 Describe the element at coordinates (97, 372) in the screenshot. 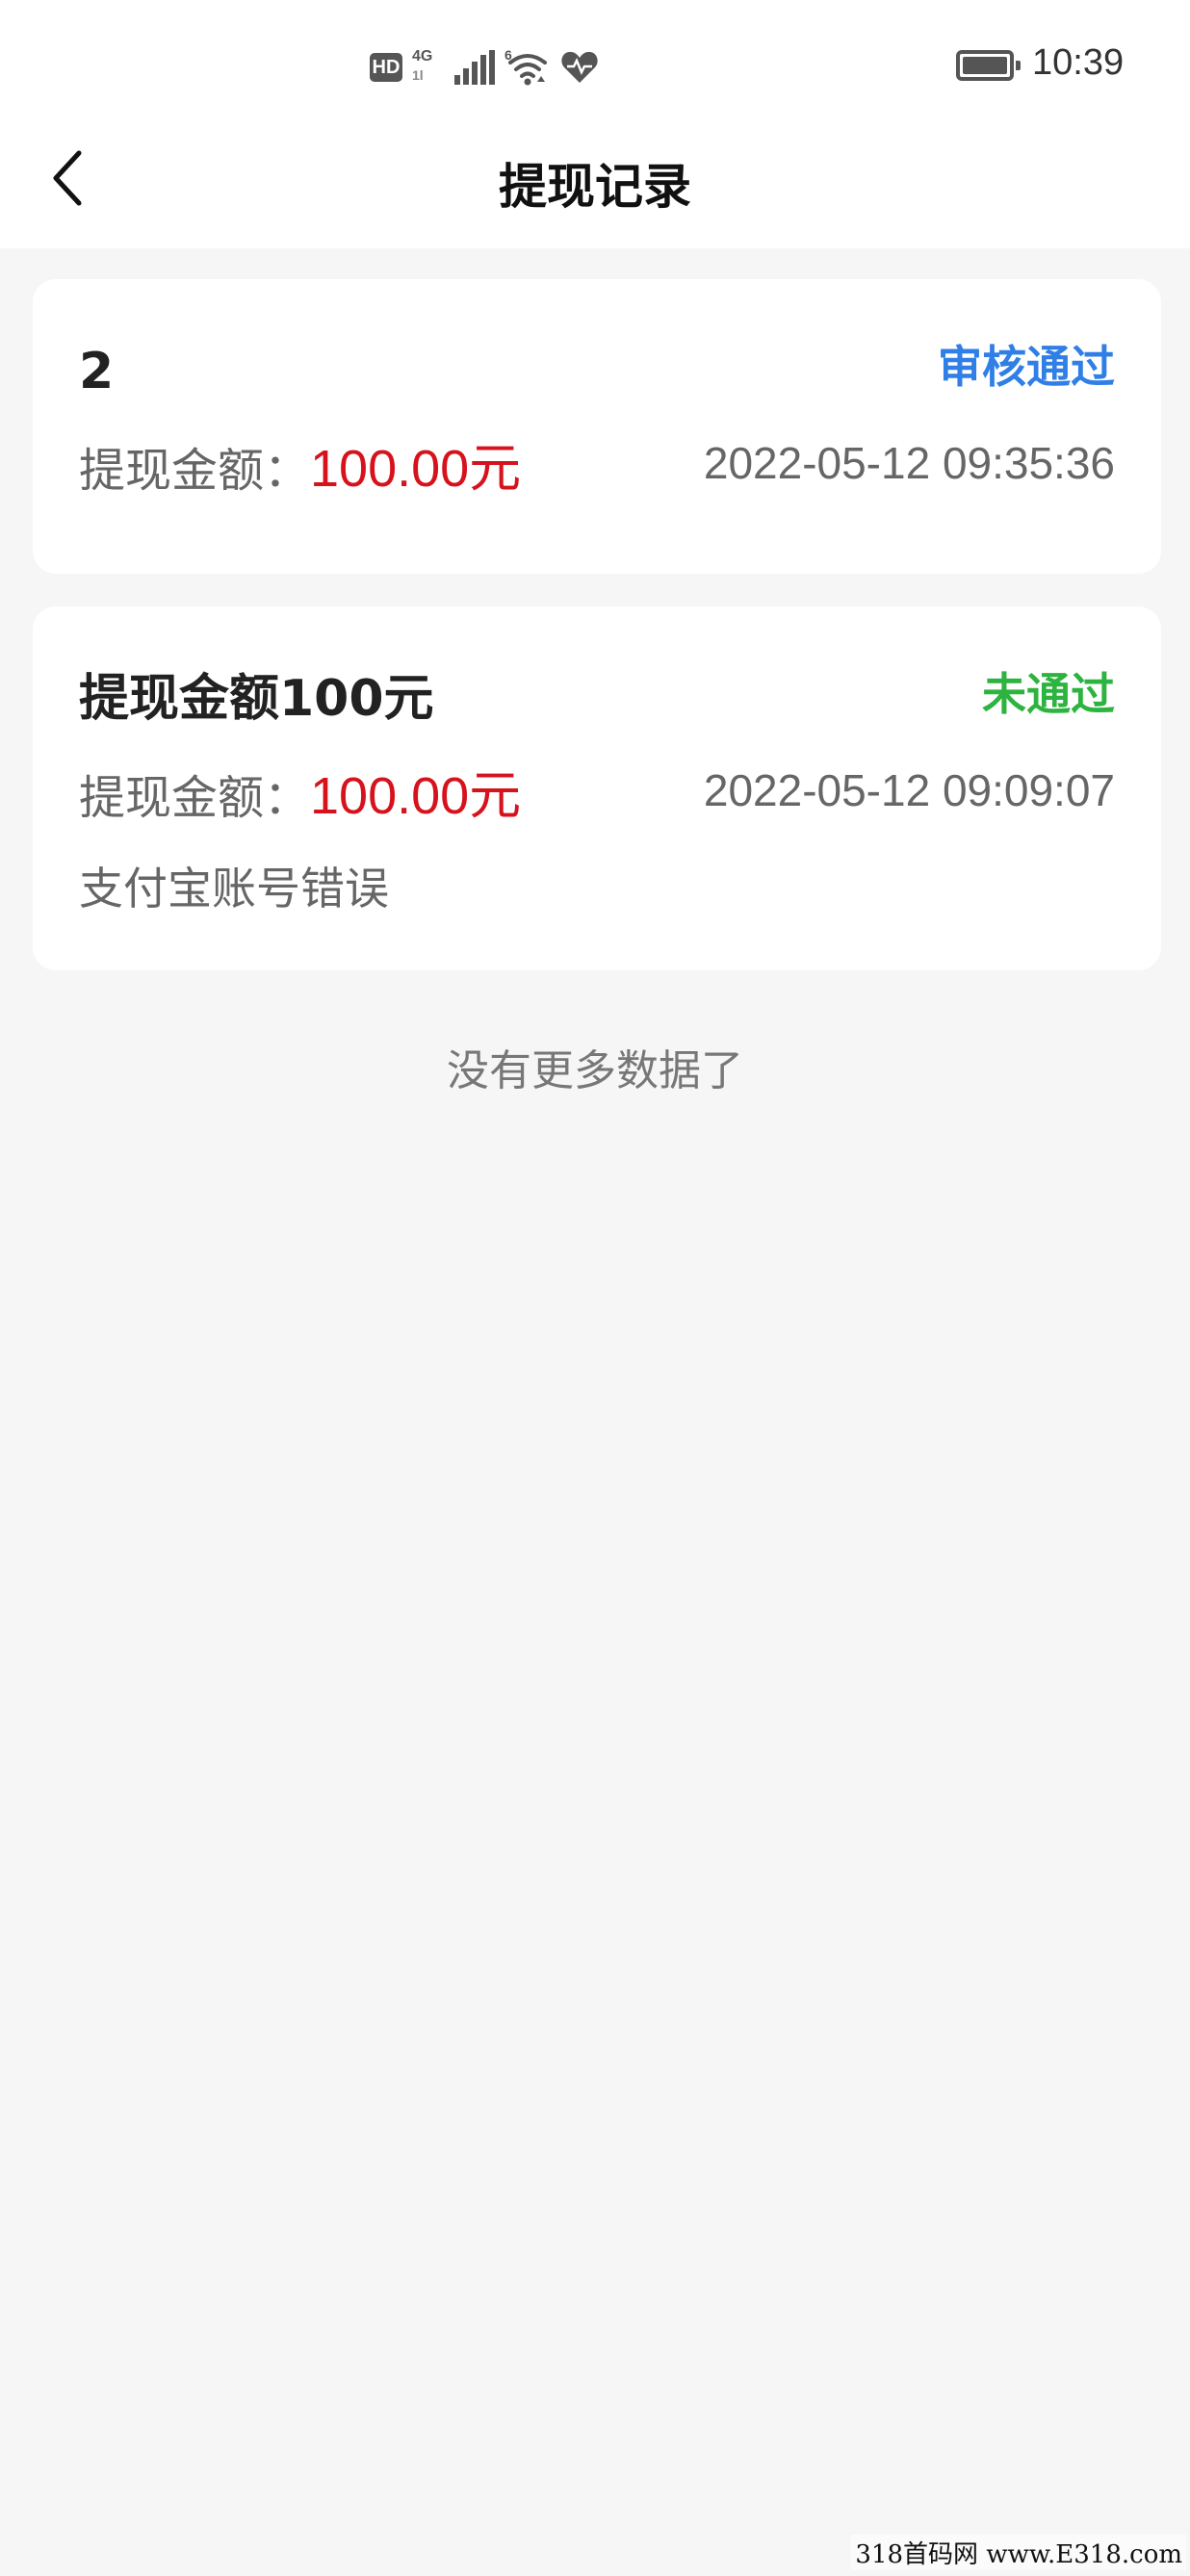

I see `record-title: 2` at that location.